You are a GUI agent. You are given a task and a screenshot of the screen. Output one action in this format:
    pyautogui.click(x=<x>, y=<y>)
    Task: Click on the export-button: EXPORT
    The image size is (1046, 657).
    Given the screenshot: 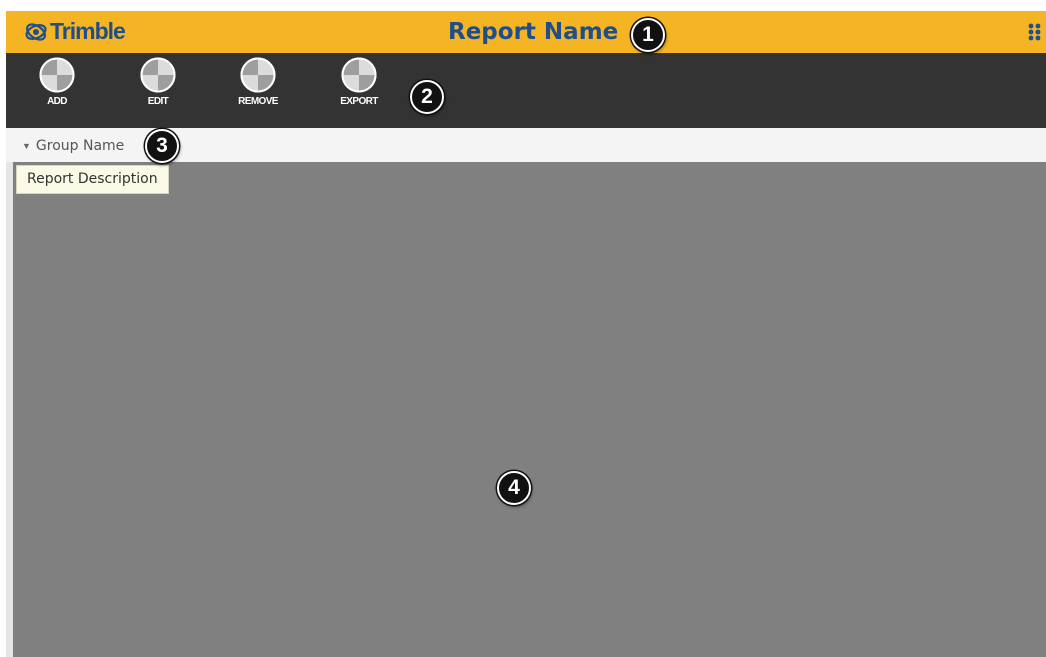 What is the action you would take?
    pyautogui.click(x=359, y=89)
    